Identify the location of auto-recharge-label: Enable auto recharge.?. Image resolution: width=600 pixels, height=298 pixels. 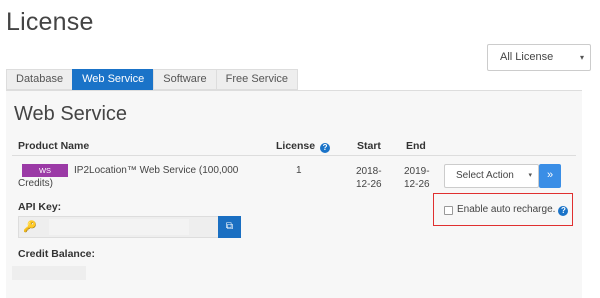
(513, 210).